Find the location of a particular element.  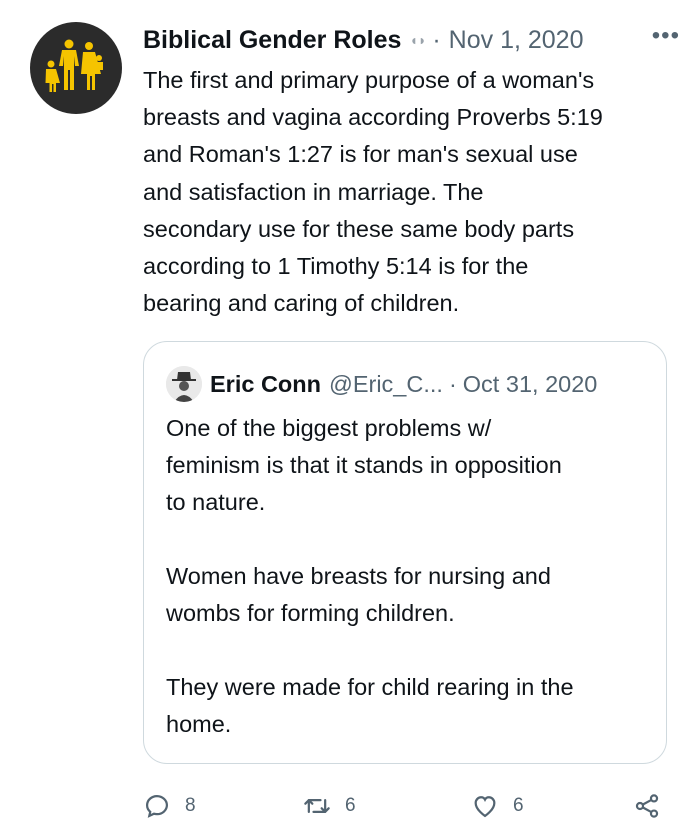

author-avatar is located at coordinates (76, 68).